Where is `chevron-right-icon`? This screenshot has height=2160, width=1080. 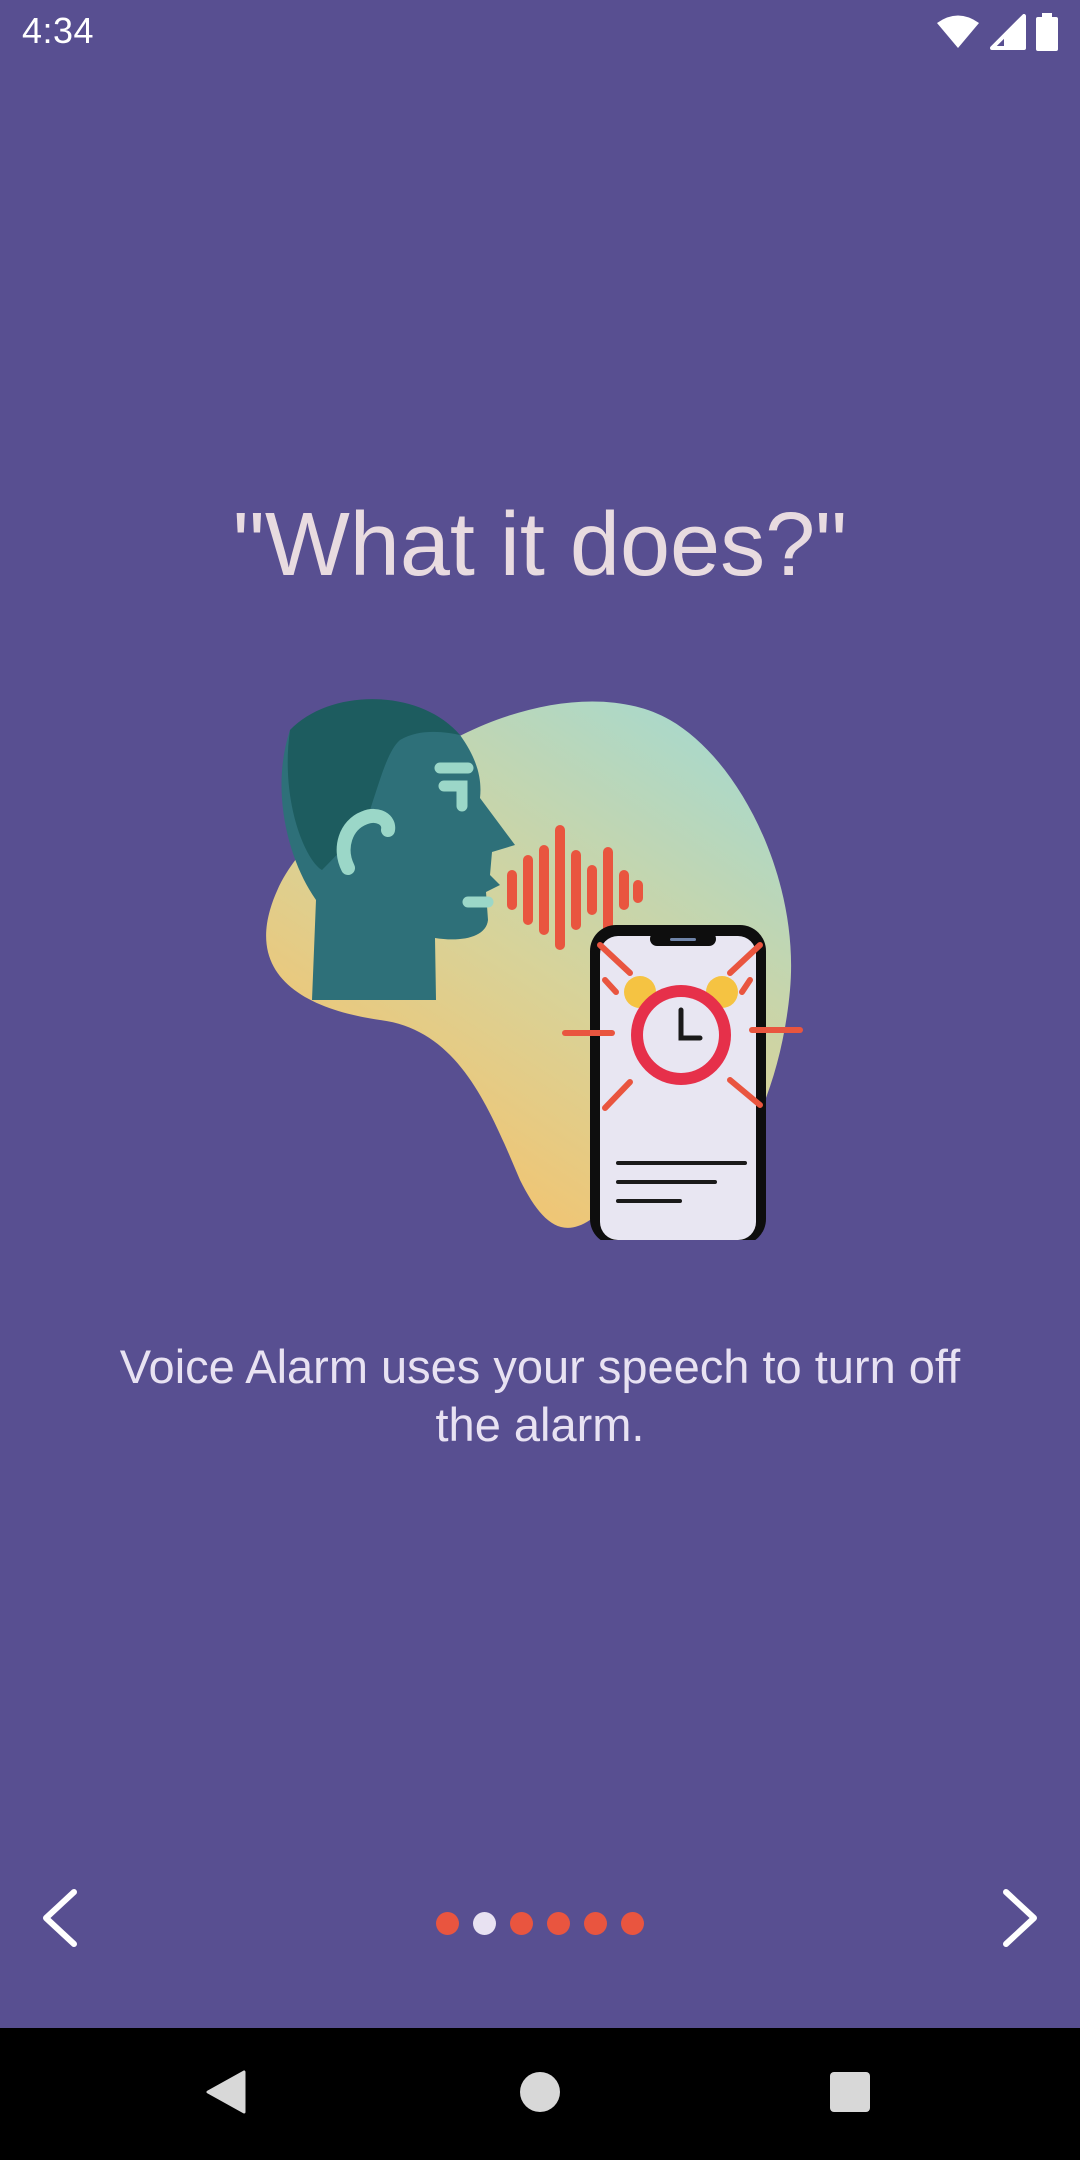 chevron-right-icon is located at coordinates (1020, 1920).